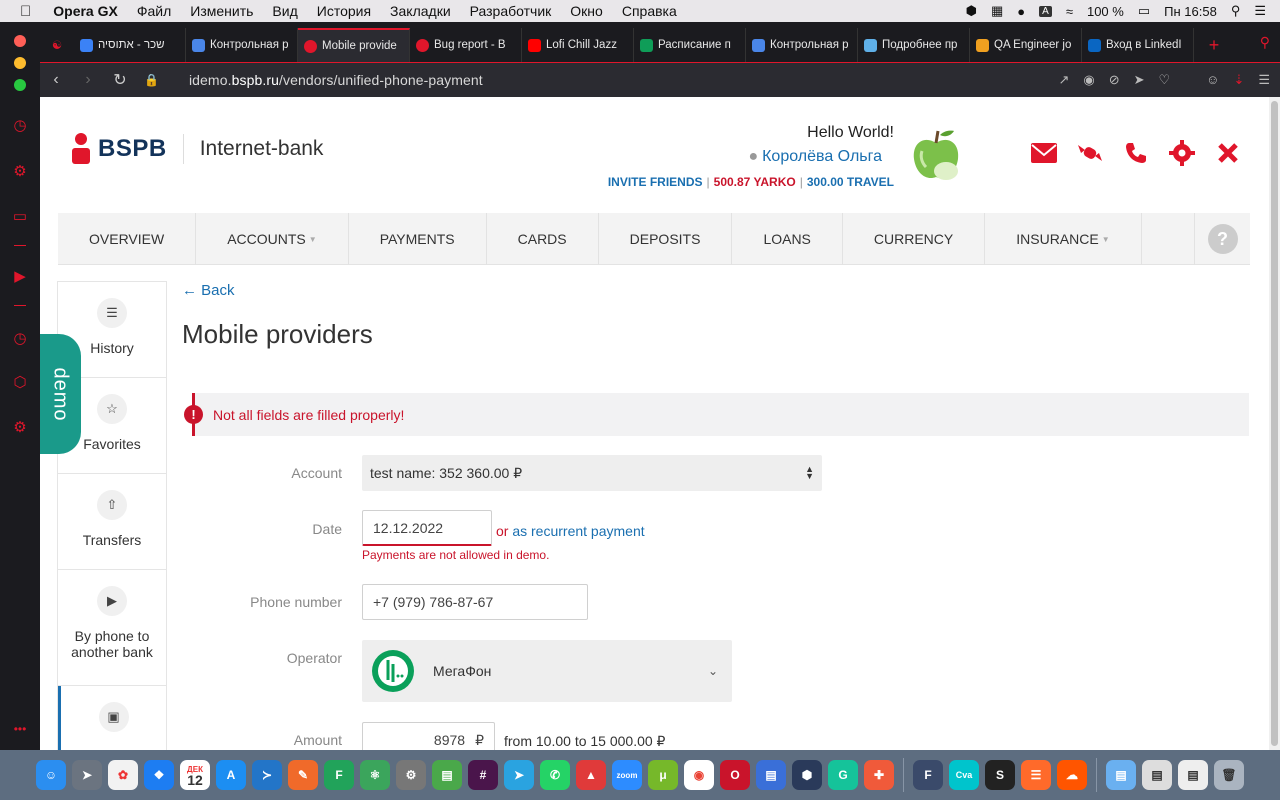  What do you see at coordinates (272, 239) in the screenshot?
I see `nav-accounts: ACCOUNTS ▼` at bounding box center [272, 239].